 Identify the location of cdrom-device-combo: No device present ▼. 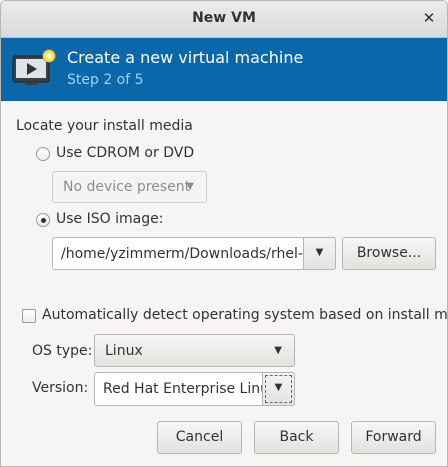
(129, 187).